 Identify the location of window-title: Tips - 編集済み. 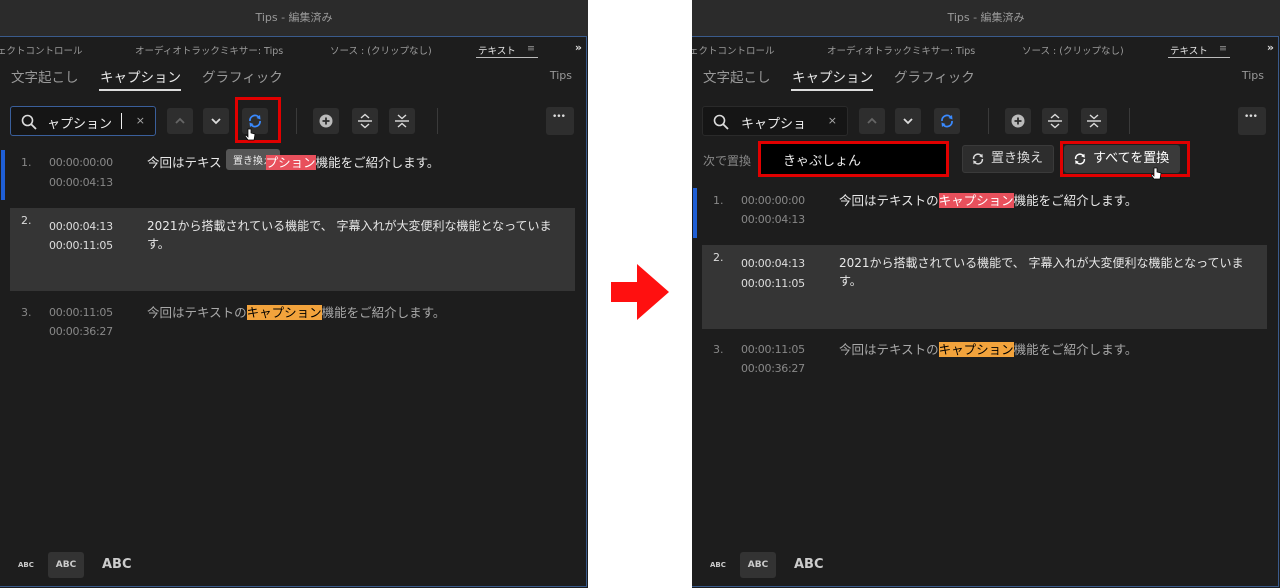
(986, 18).